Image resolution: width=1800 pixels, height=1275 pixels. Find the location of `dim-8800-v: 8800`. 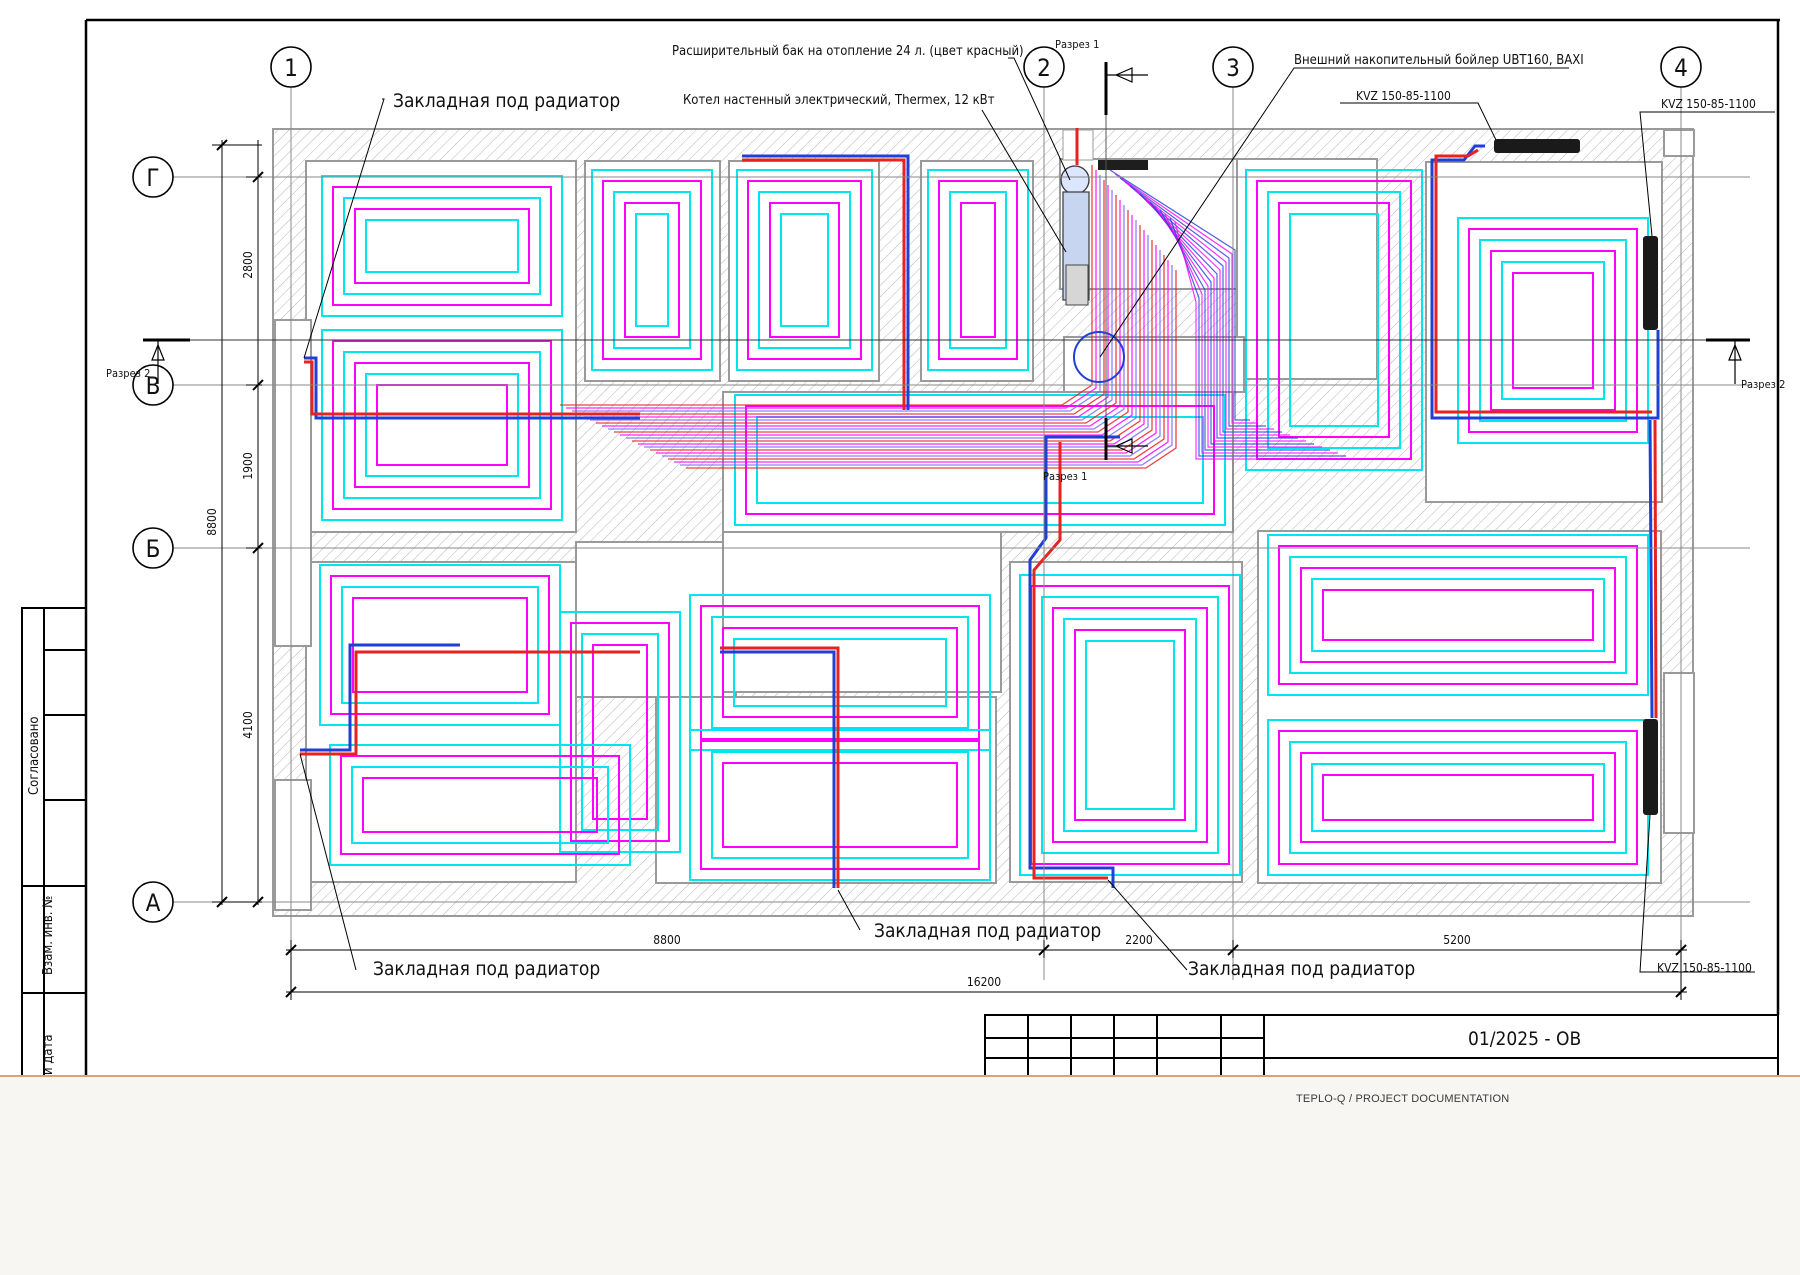

dim-8800-v: 8800 is located at coordinates (212, 522).